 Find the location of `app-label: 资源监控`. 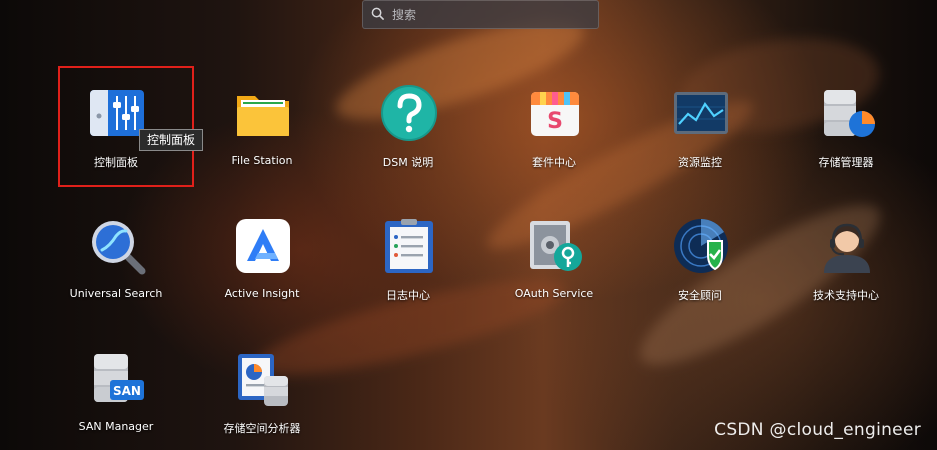

app-label: 资源监控 is located at coordinates (700, 162).